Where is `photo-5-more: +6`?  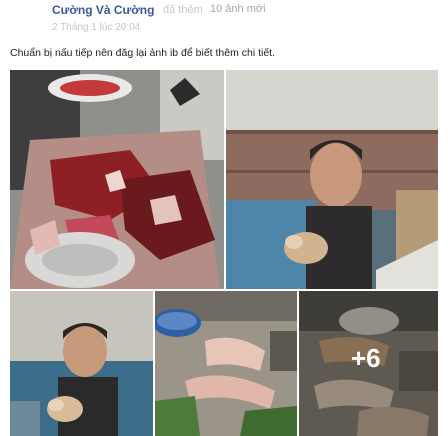 photo-5-more: +6 is located at coordinates (368, 363).